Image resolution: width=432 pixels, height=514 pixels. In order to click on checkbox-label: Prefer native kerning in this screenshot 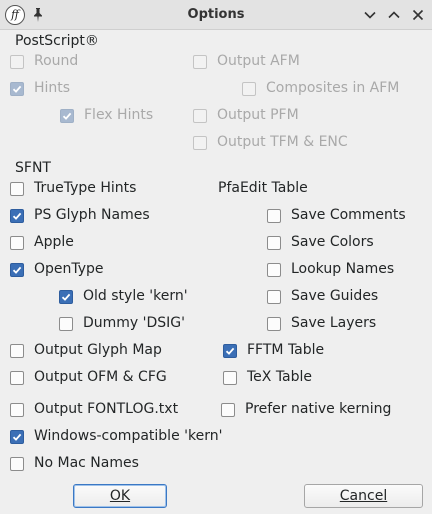, I will do `click(318, 409)`.